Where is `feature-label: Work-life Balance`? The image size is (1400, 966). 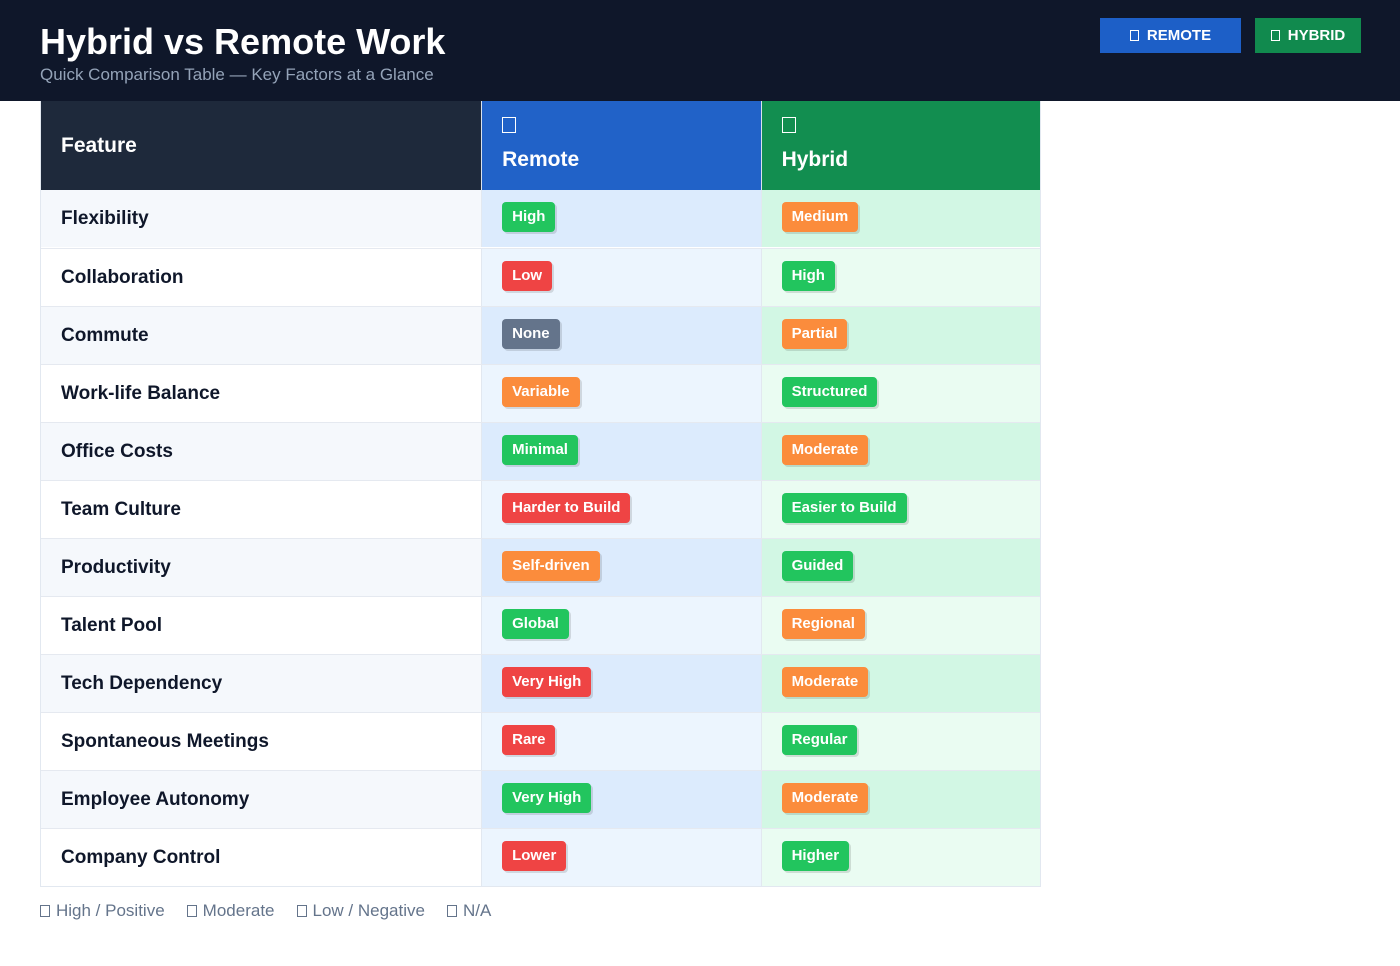 feature-label: Work-life Balance is located at coordinates (141, 393).